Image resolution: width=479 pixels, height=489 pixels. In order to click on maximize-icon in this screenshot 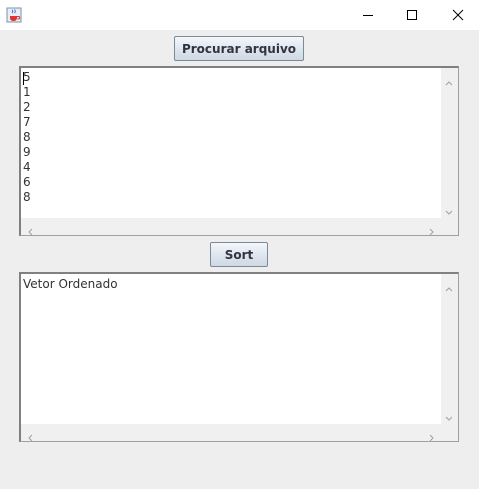, I will do `click(412, 15)`.